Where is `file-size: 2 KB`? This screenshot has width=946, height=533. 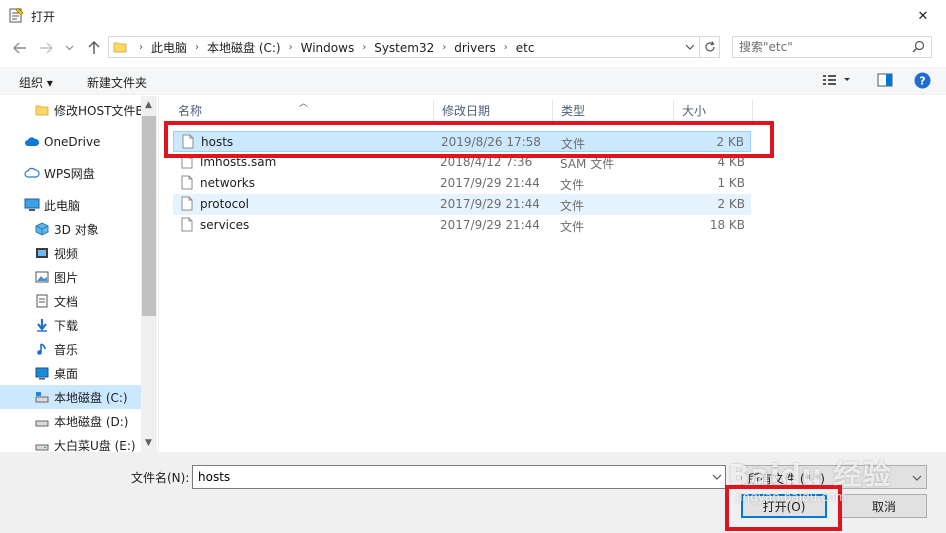
file-size: 2 KB is located at coordinates (731, 204).